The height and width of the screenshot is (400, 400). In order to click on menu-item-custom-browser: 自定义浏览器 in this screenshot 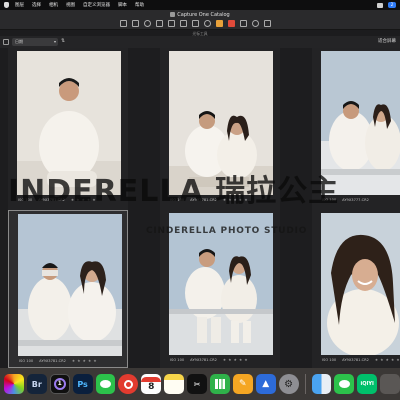, I will do `click(96, 5)`.